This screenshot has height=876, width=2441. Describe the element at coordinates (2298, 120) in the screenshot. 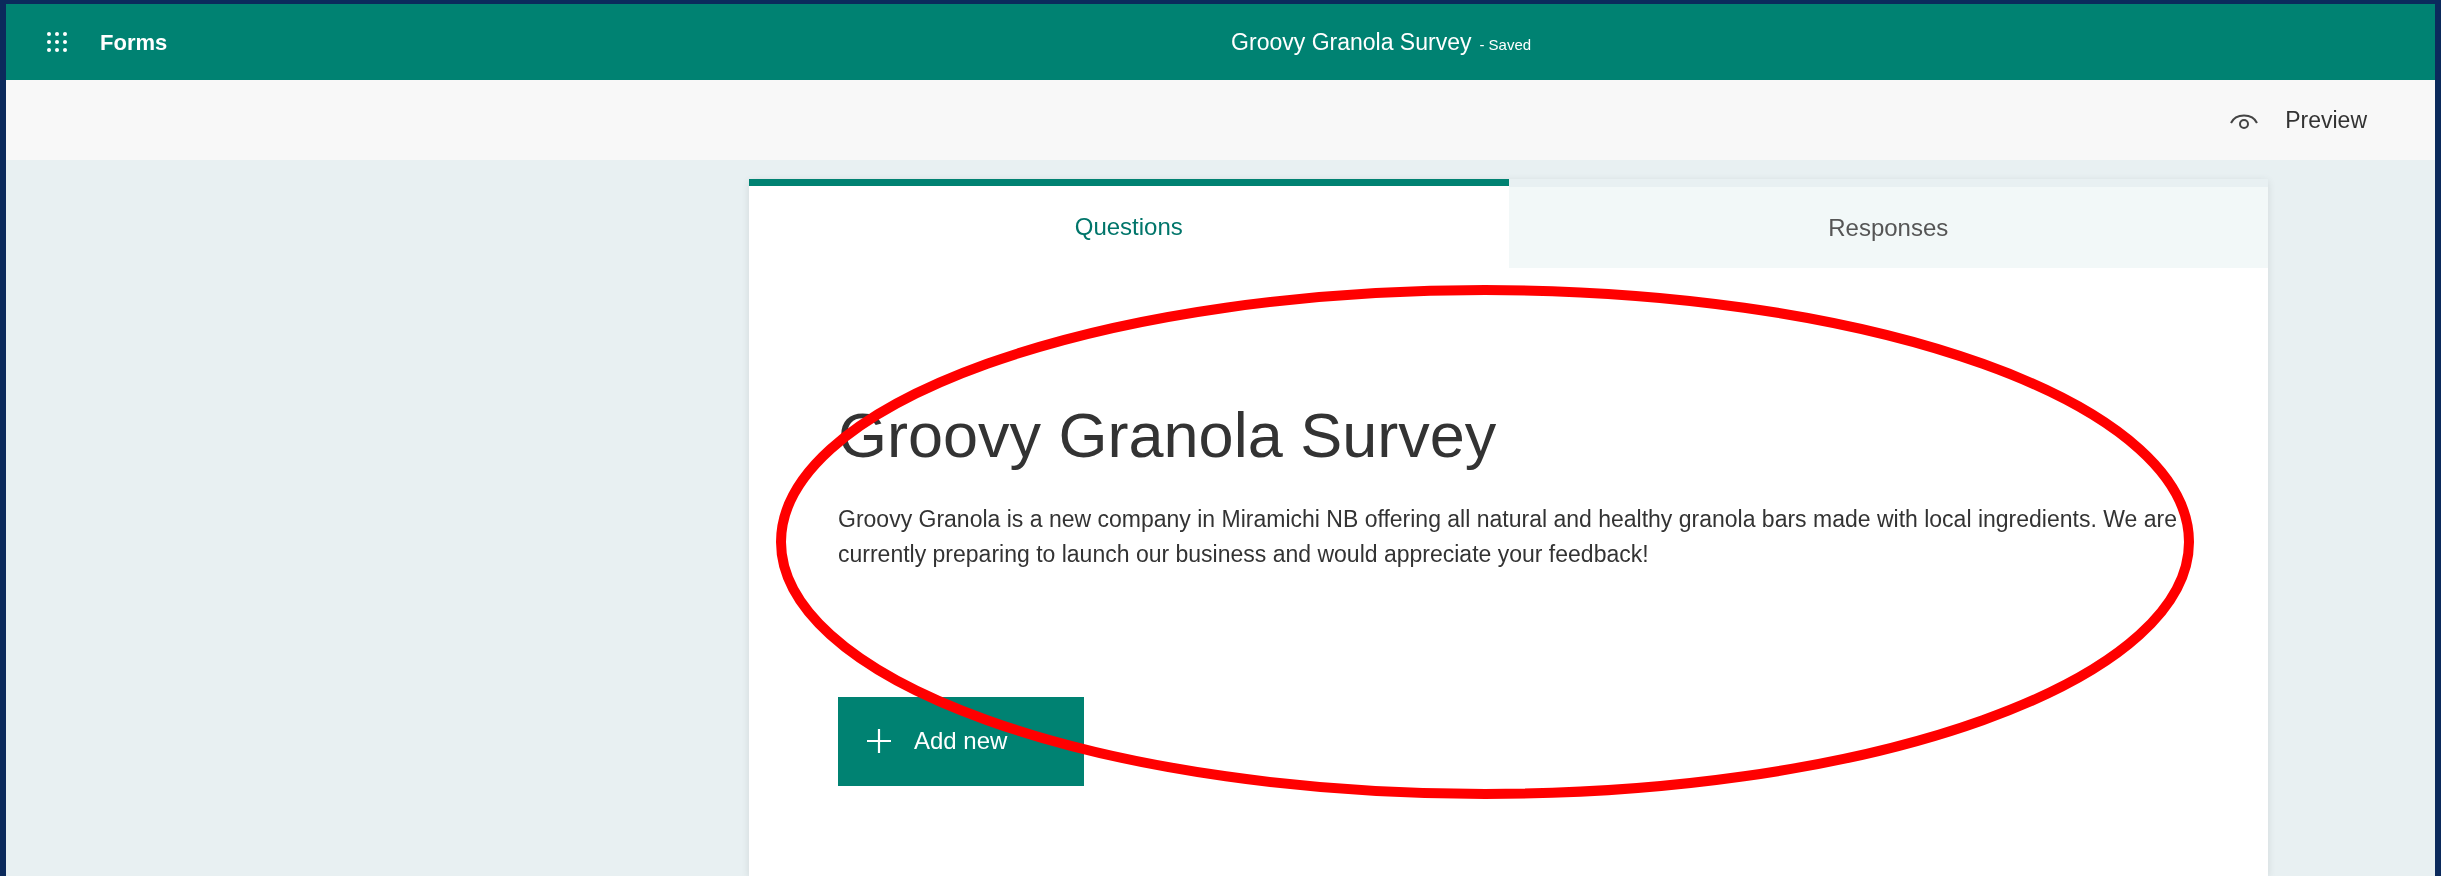

I see `preview-button: Preview` at that location.